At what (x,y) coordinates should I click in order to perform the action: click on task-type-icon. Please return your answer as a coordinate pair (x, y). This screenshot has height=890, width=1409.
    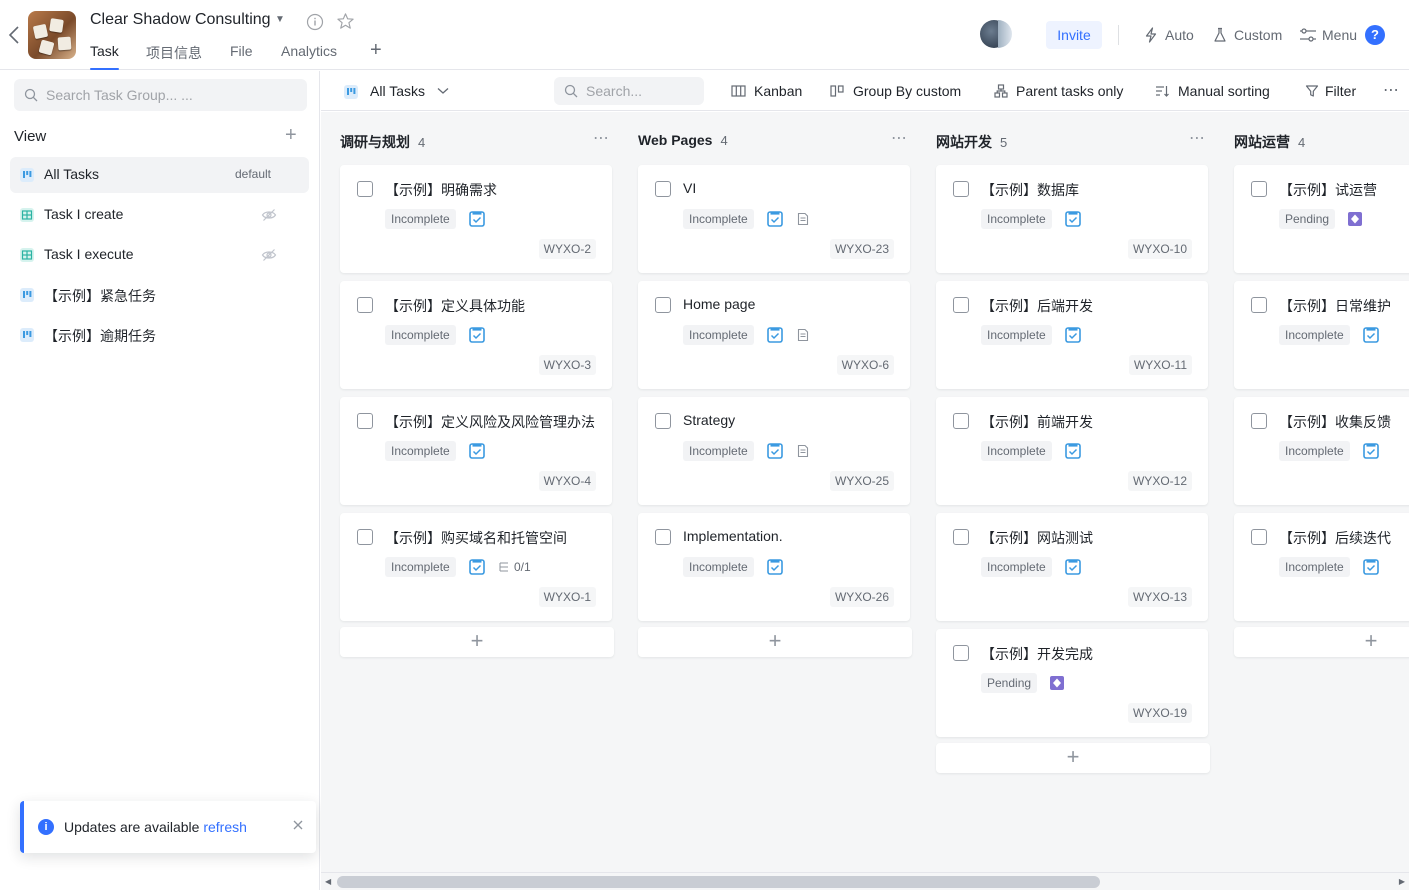
    Looking at the image, I should click on (775, 567).